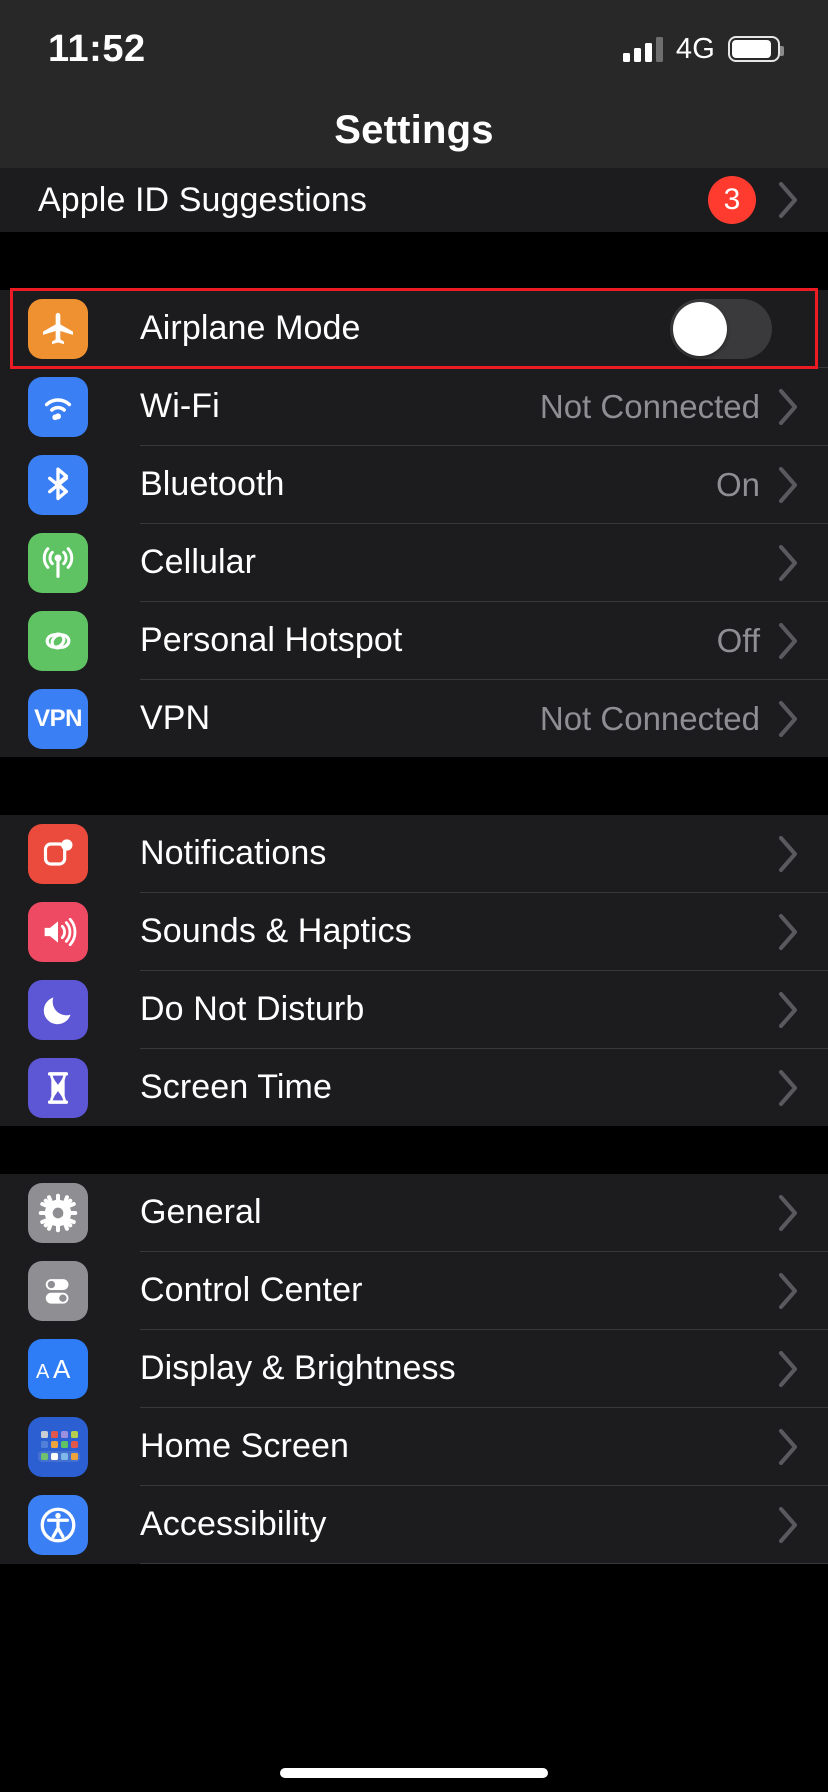  Describe the element at coordinates (233, 853) in the screenshot. I see `row-label: Notifications` at that location.